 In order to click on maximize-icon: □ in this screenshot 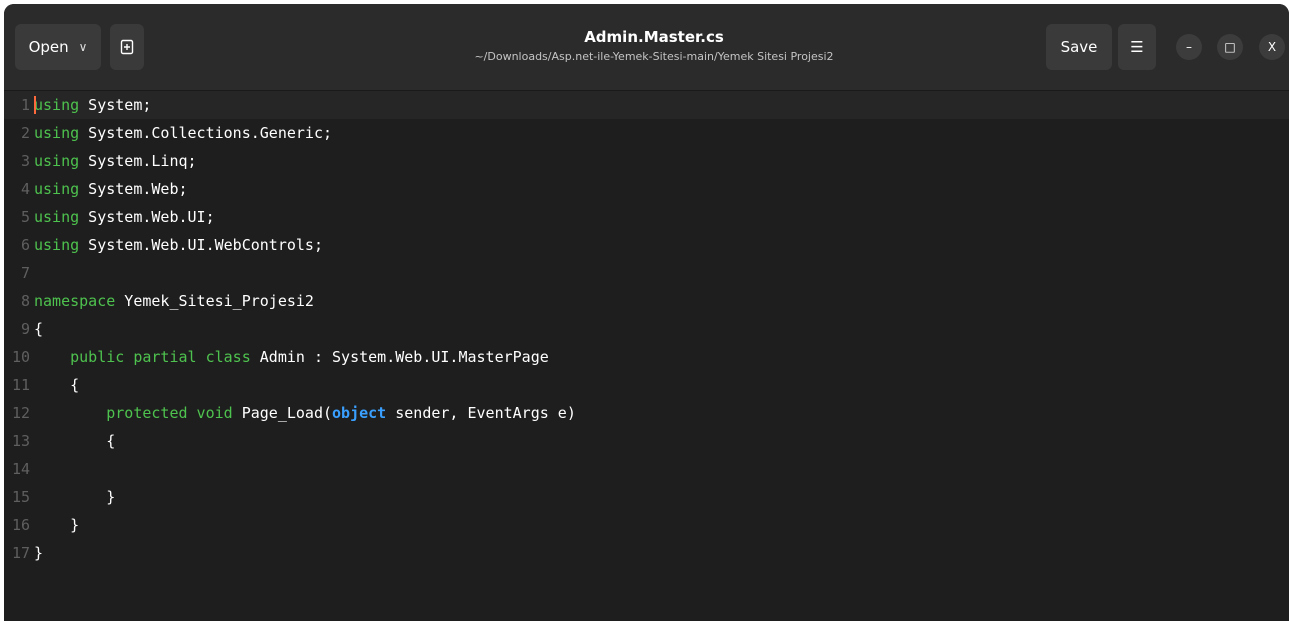, I will do `click(1230, 47)`.